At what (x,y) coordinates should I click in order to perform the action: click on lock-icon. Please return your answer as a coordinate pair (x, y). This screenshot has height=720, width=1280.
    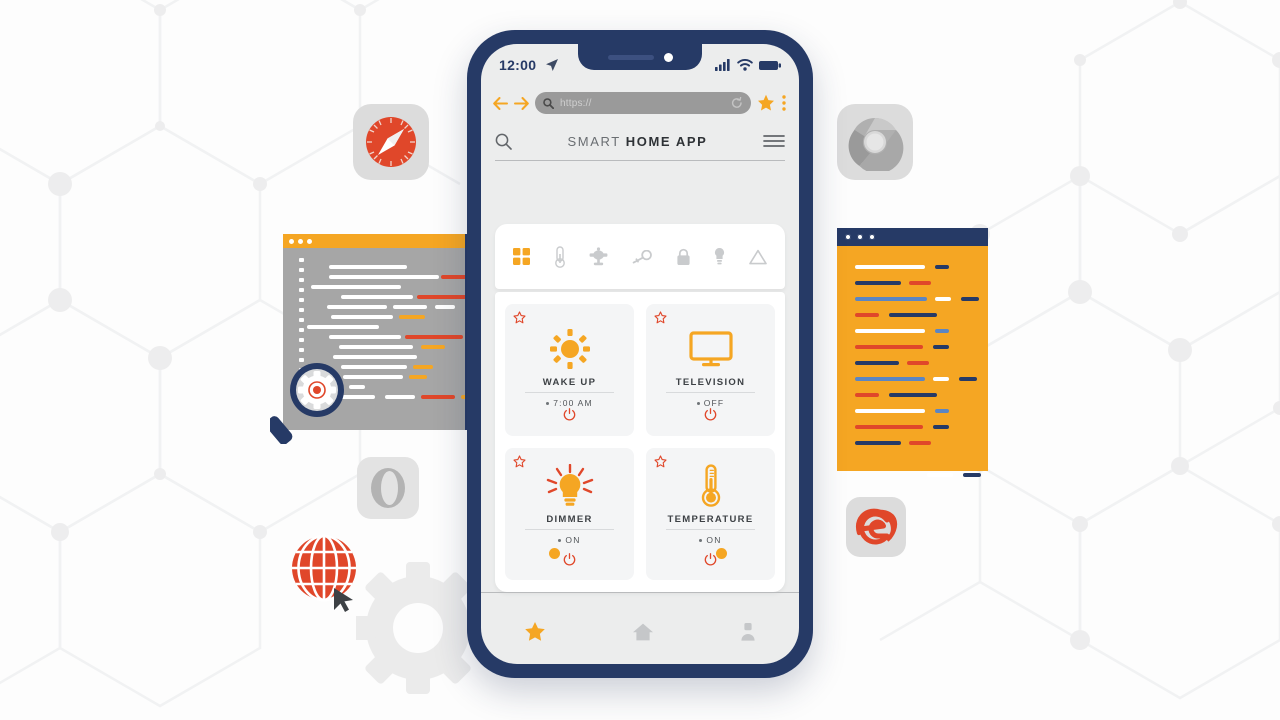
    Looking at the image, I should click on (683, 257).